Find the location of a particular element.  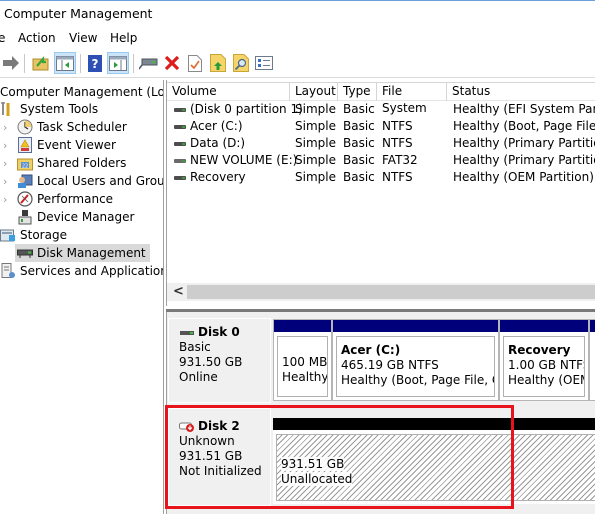

partition-body: 931.51 GB Unallocated is located at coordinates (435, 467).